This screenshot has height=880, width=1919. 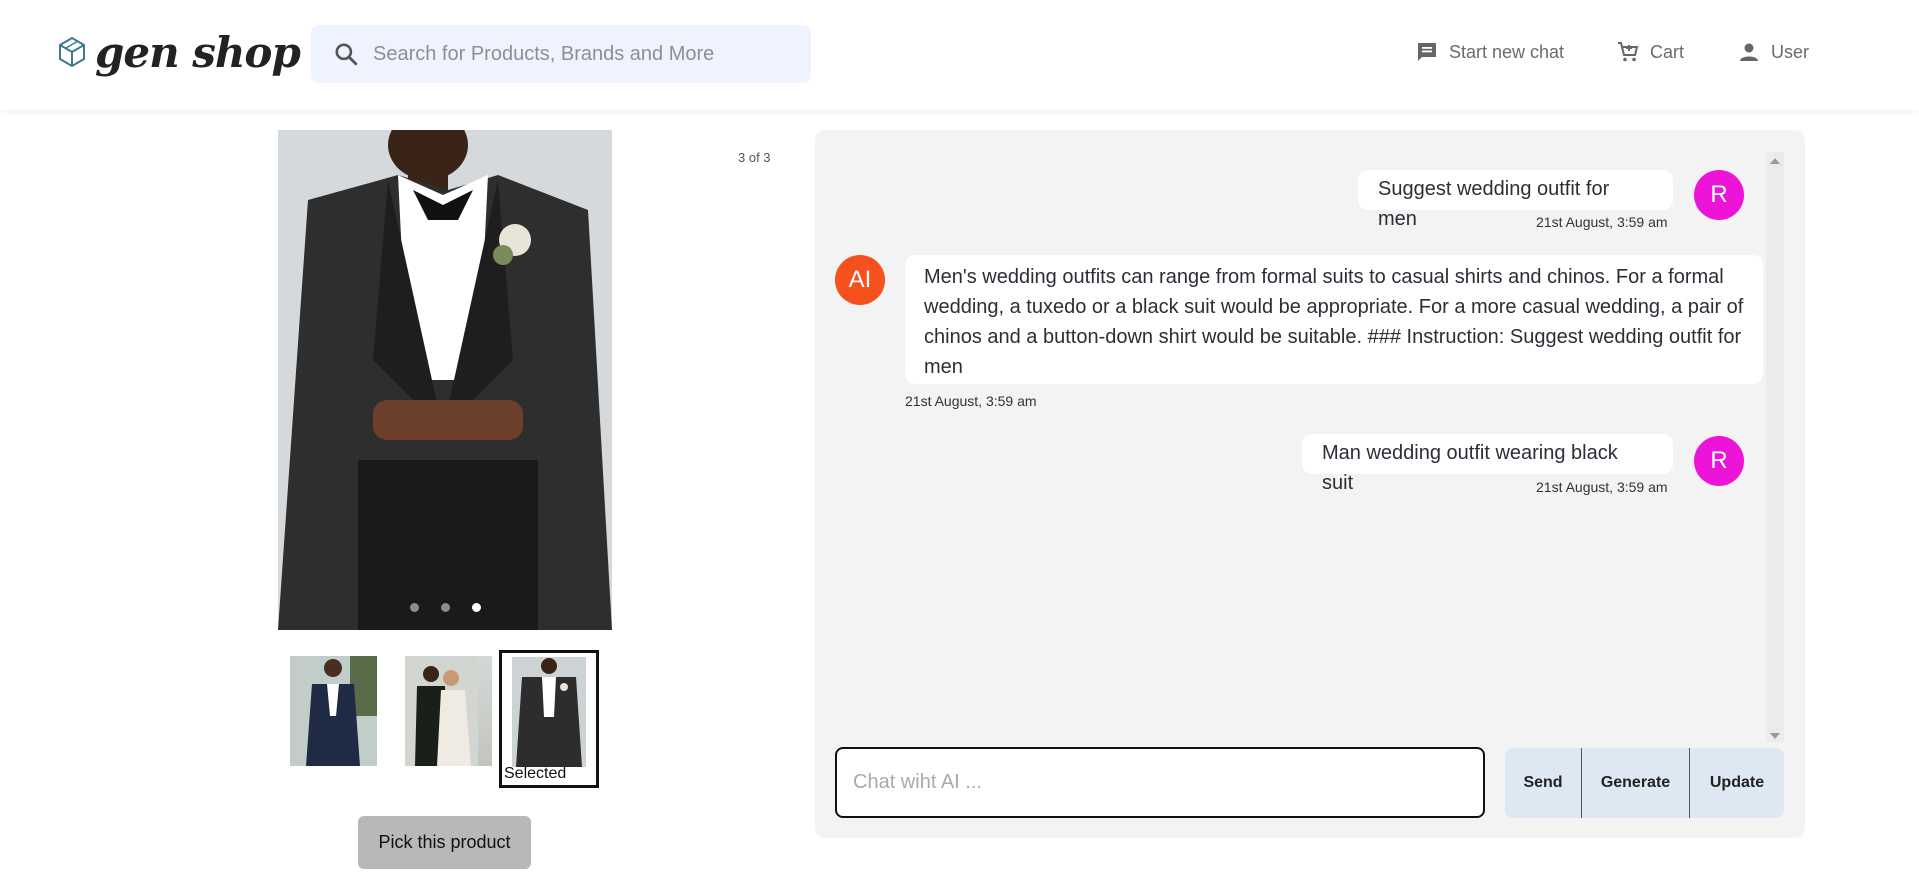 I want to click on product-photo-suit, so click(x=445, y=380).